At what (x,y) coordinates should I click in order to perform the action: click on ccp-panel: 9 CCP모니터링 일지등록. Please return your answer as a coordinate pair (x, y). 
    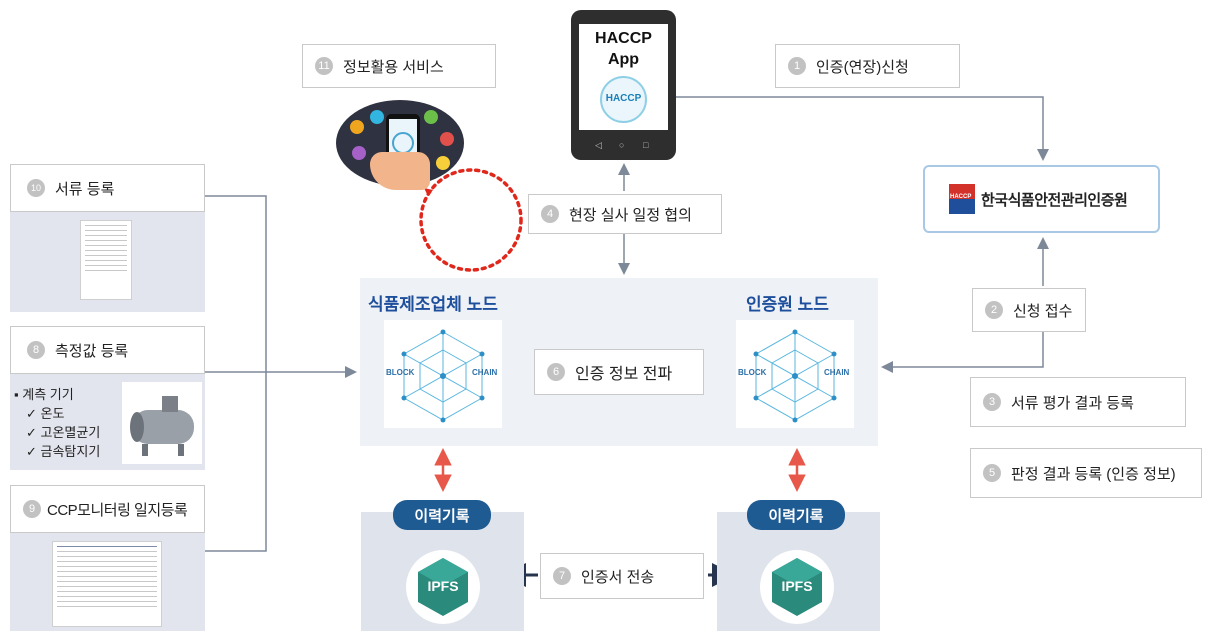
    Looking at the image, I should click on (107, 558).